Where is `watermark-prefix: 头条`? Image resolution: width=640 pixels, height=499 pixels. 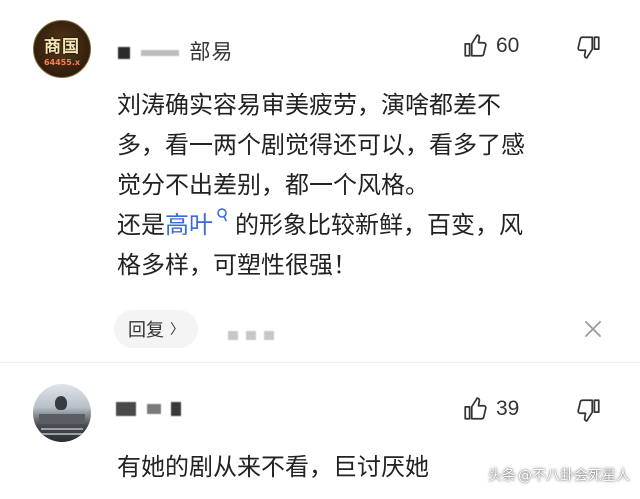
watermark-prefix: 头条 is located at coordinates (502, 476).